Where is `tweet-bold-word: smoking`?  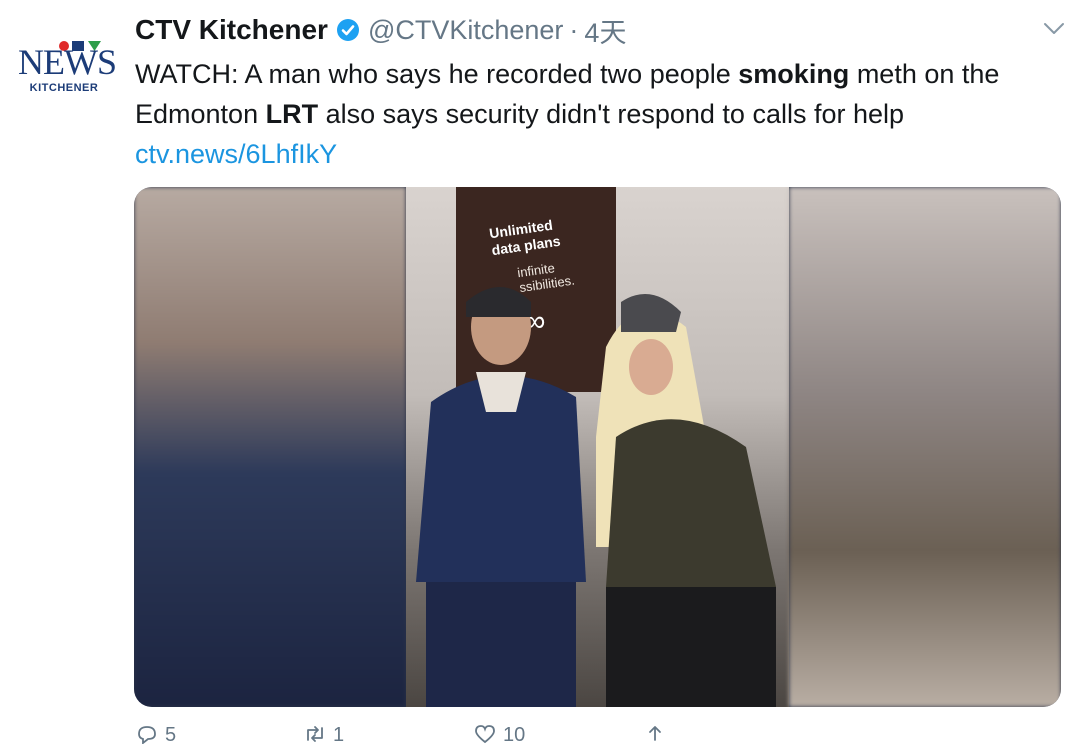 tweet-bold-word: smoking is located at coordinates (794, 74).